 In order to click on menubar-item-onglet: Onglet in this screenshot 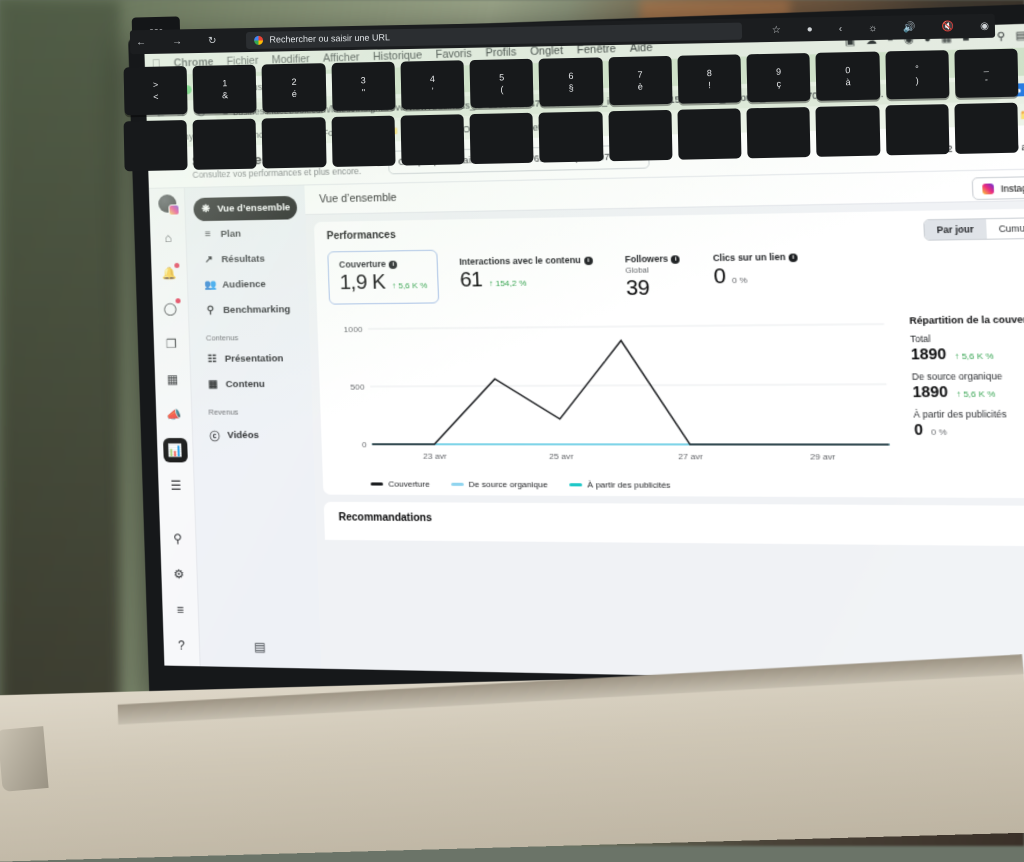, I will do `click(546, 52)`.